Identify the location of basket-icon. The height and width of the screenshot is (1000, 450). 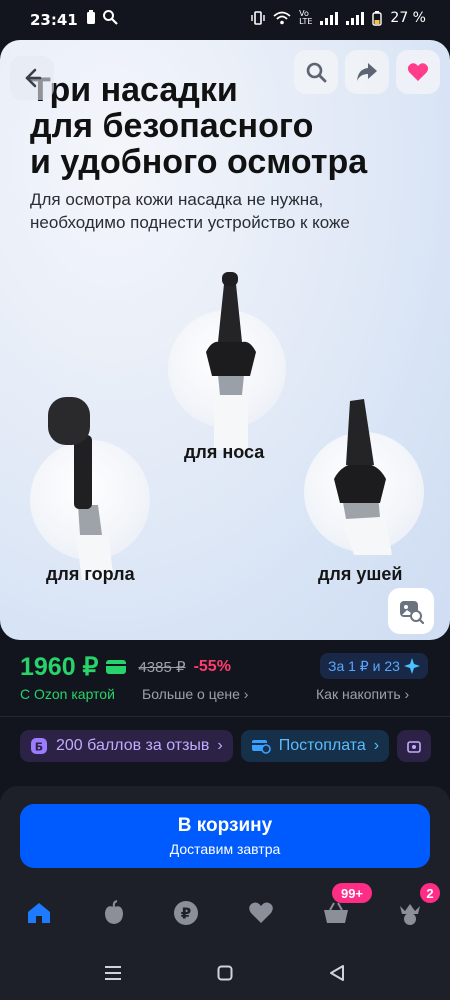
(336, 912).